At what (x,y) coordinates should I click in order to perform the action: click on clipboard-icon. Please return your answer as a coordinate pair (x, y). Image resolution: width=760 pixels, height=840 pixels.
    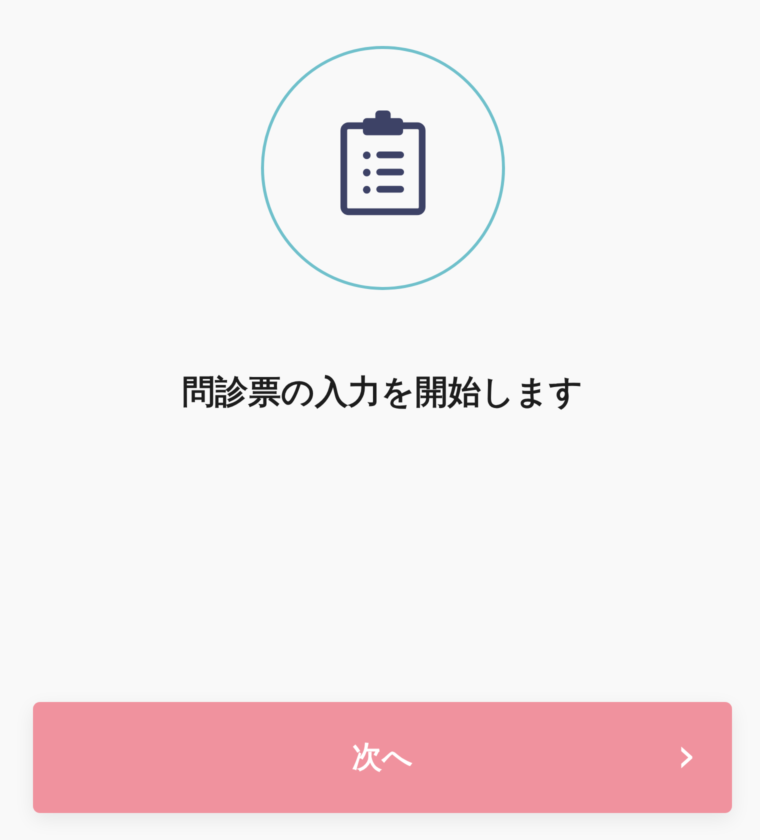
    Looking at the image, I should click on (383, 163).